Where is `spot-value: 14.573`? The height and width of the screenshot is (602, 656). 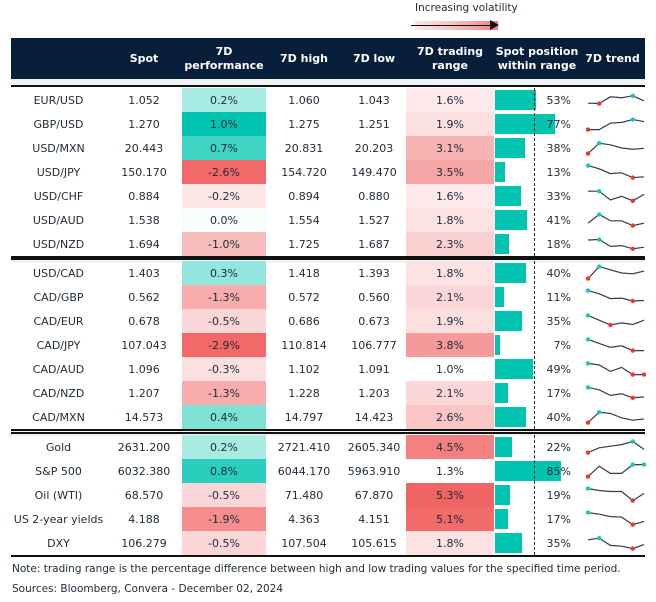 spot-value: 14.573 is located at coordinates (144, 417).